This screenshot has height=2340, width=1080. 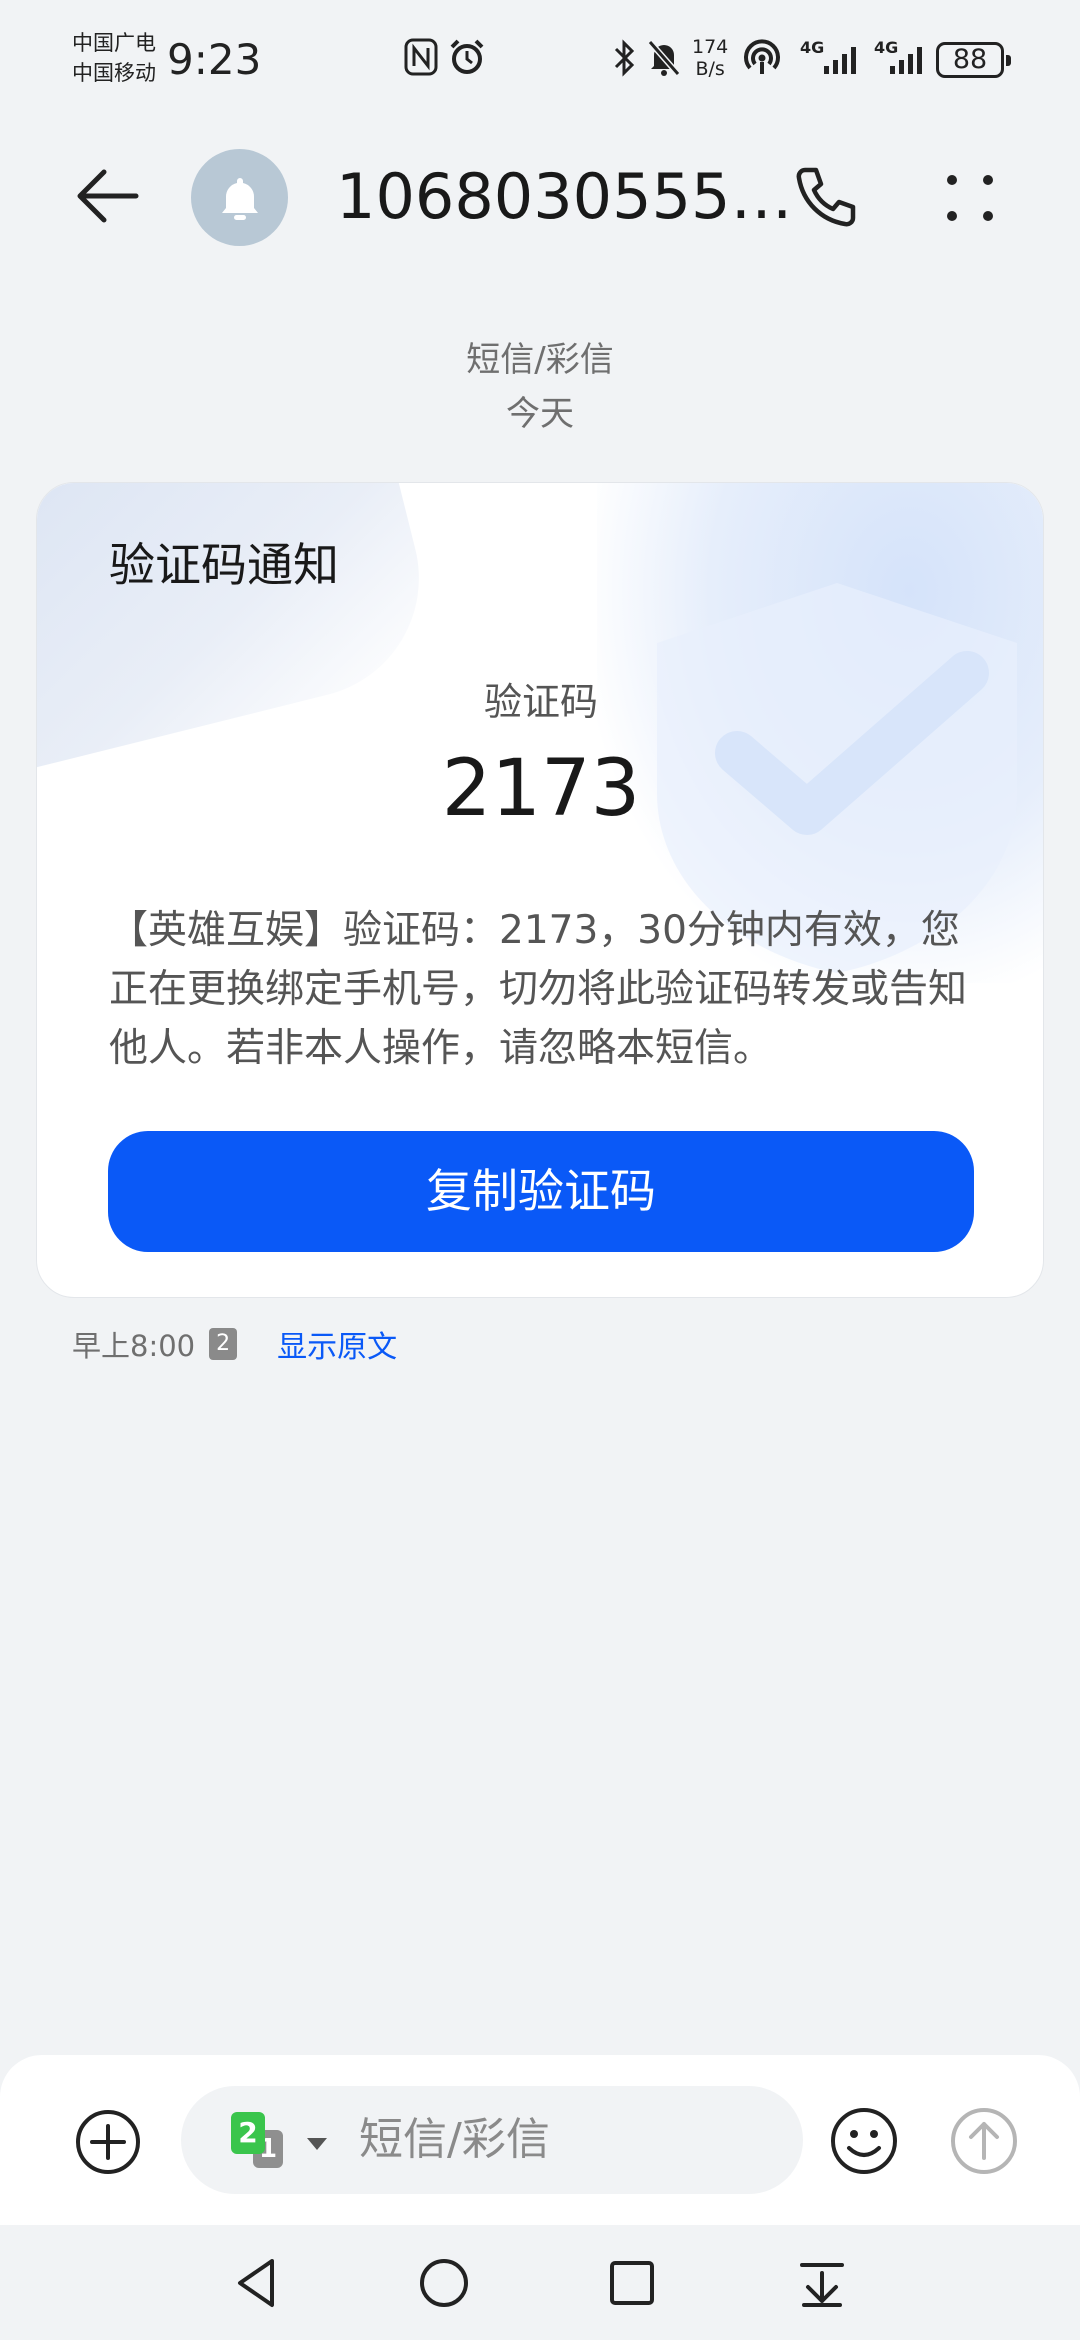 I want to click on message-meta: 早上8:00 2 显示原文, so click(x=234, y=1344).